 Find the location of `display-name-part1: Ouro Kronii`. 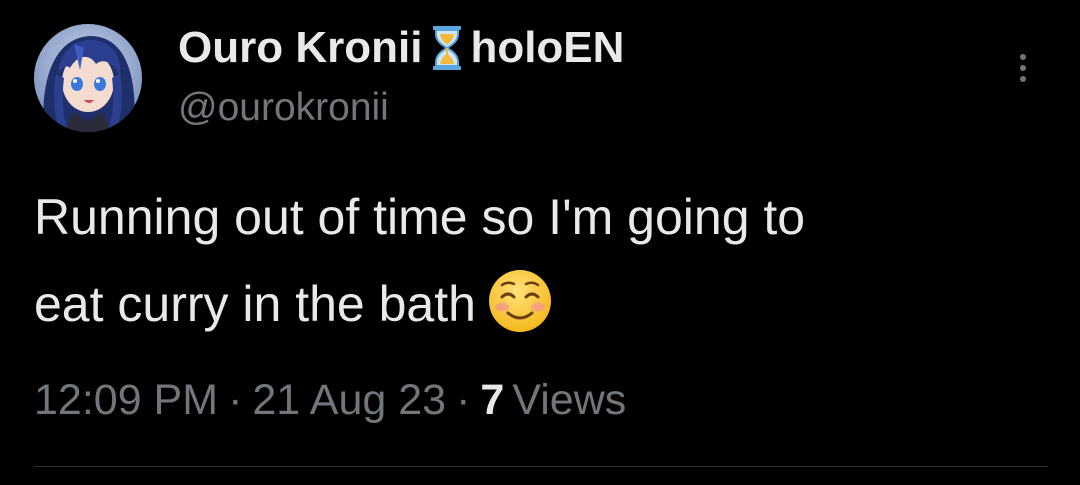

display-name-part1: Ouro Kronii is located at coordinates (300, 47).